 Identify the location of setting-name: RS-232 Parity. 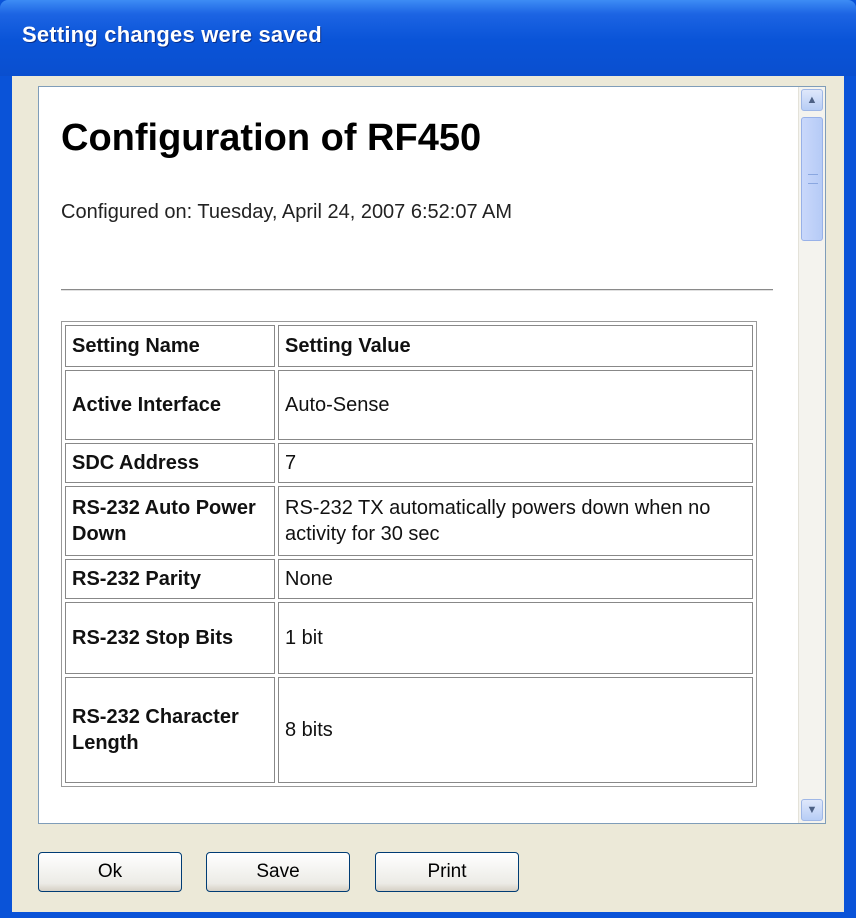
(170, 579).